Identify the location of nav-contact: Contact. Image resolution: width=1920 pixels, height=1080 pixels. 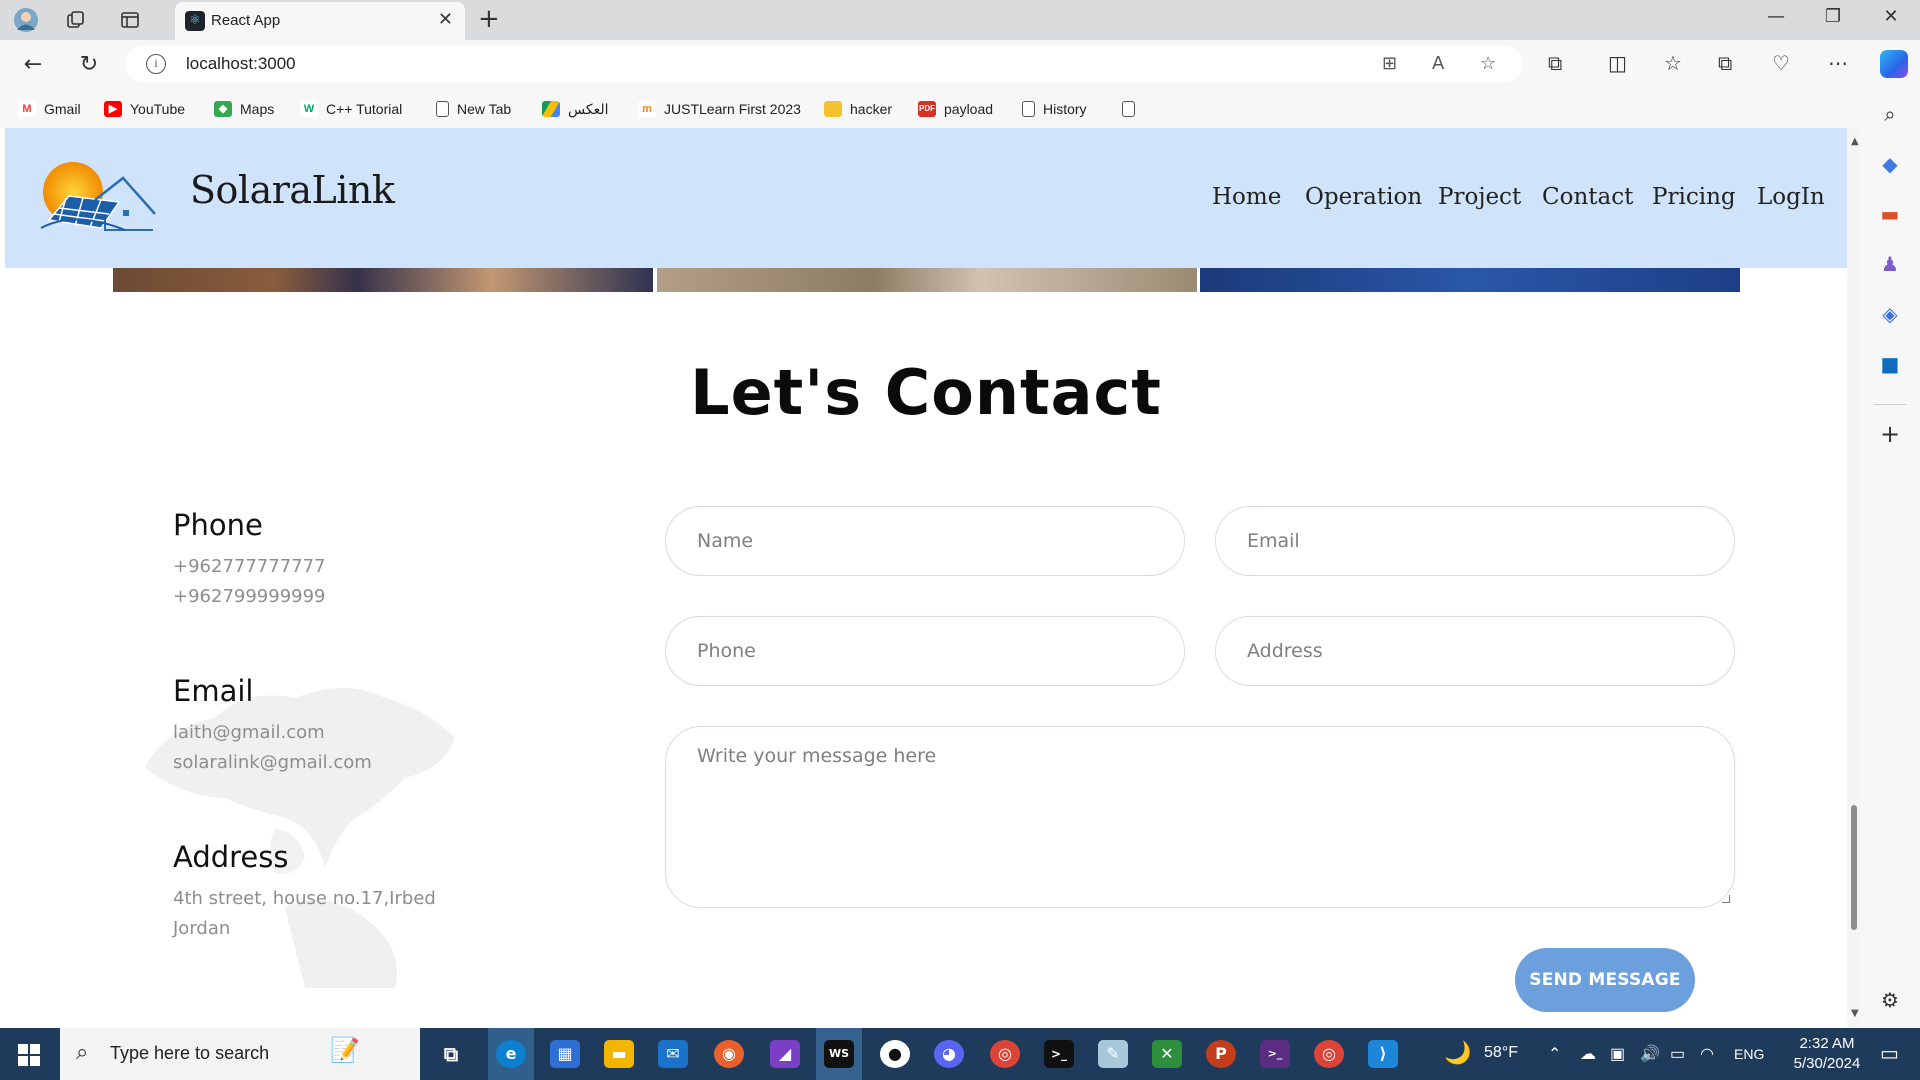
(1587, 197).